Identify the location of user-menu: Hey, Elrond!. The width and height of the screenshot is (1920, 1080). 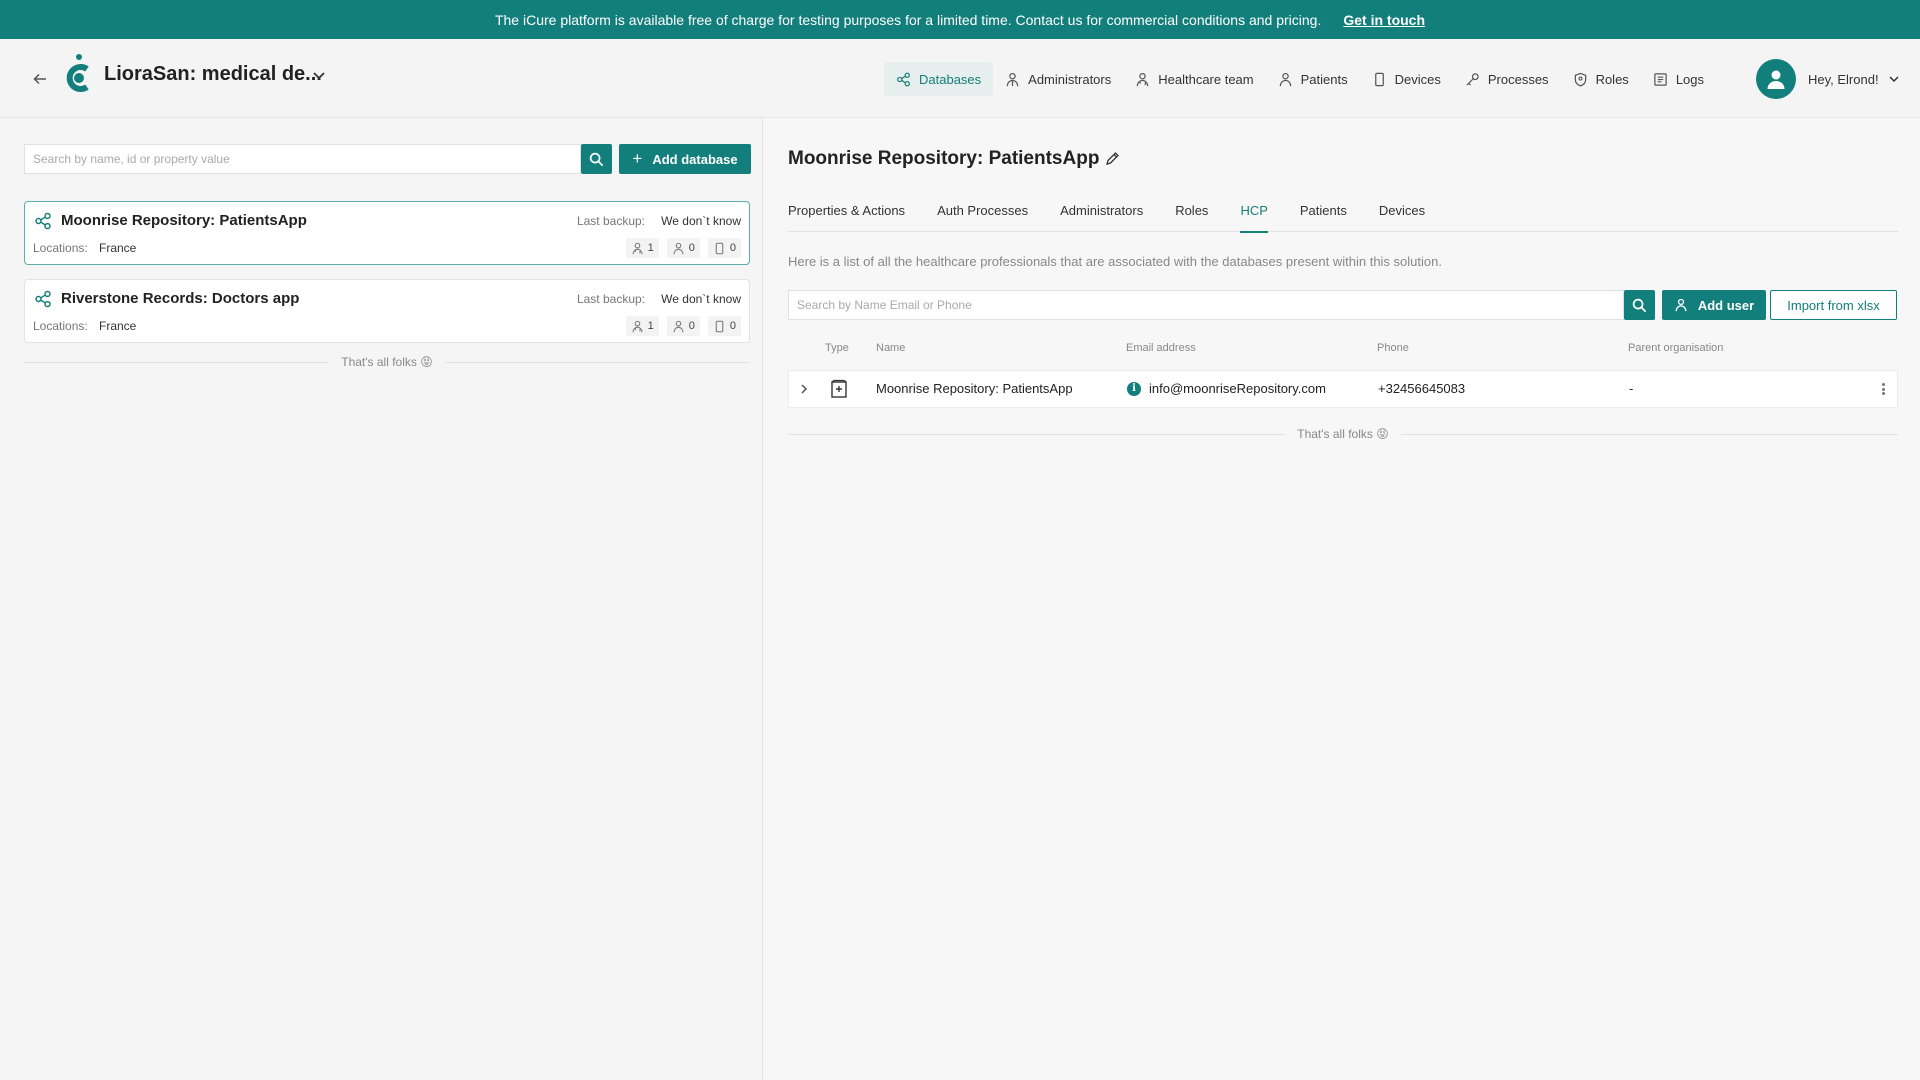
(1828, 79).